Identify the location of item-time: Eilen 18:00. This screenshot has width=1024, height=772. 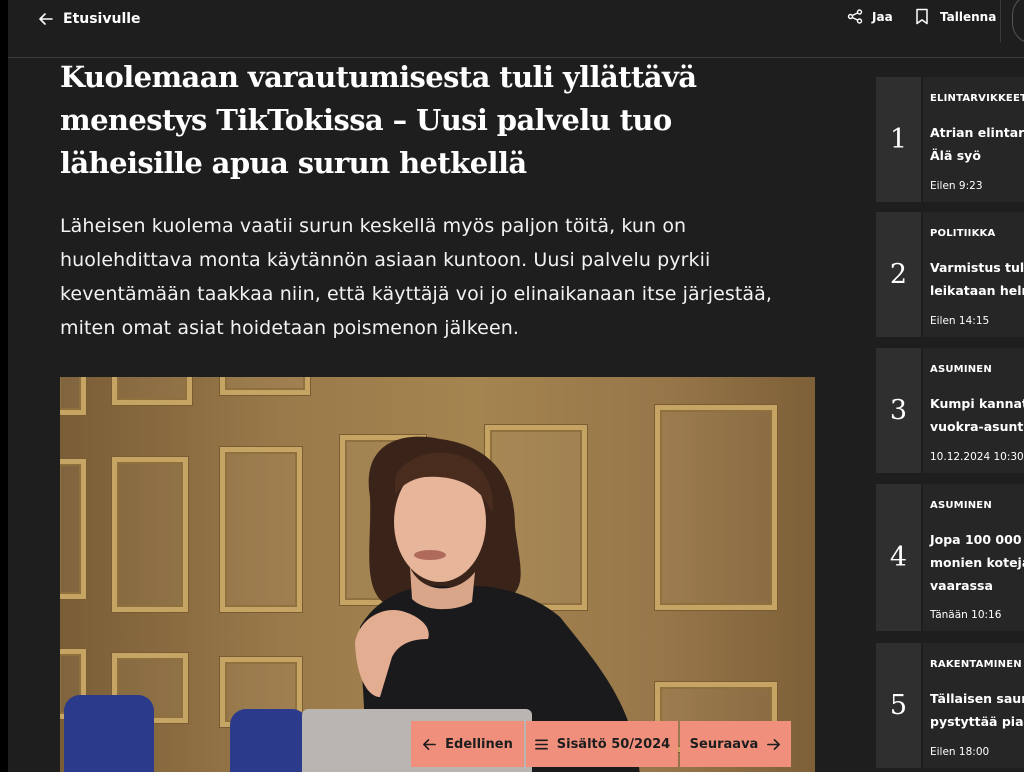
(960, 752).